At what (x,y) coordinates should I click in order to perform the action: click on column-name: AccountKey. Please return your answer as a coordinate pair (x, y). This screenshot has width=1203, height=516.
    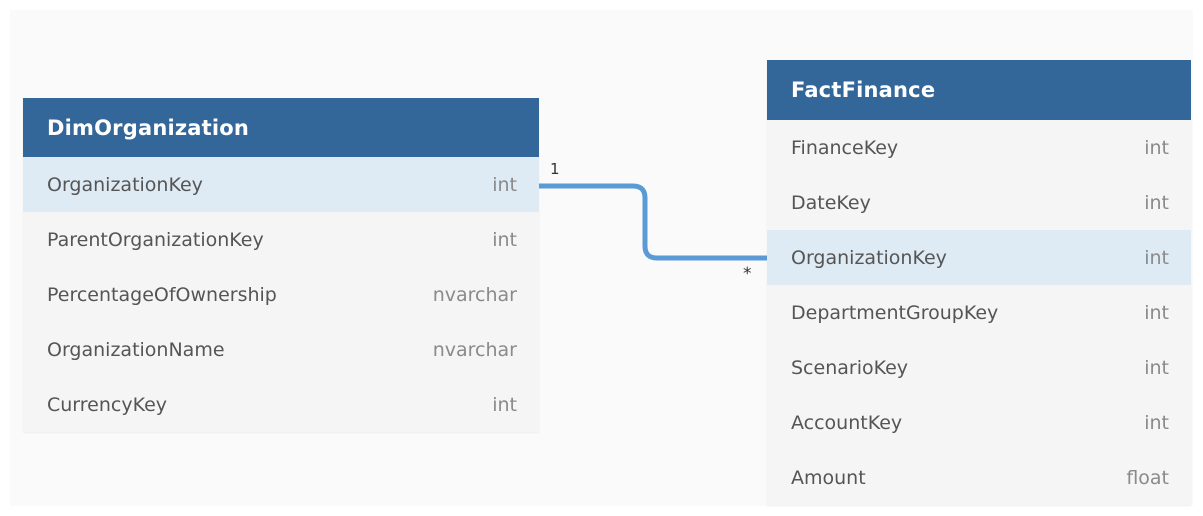
    Looking at the image, I should click on (847, 422).